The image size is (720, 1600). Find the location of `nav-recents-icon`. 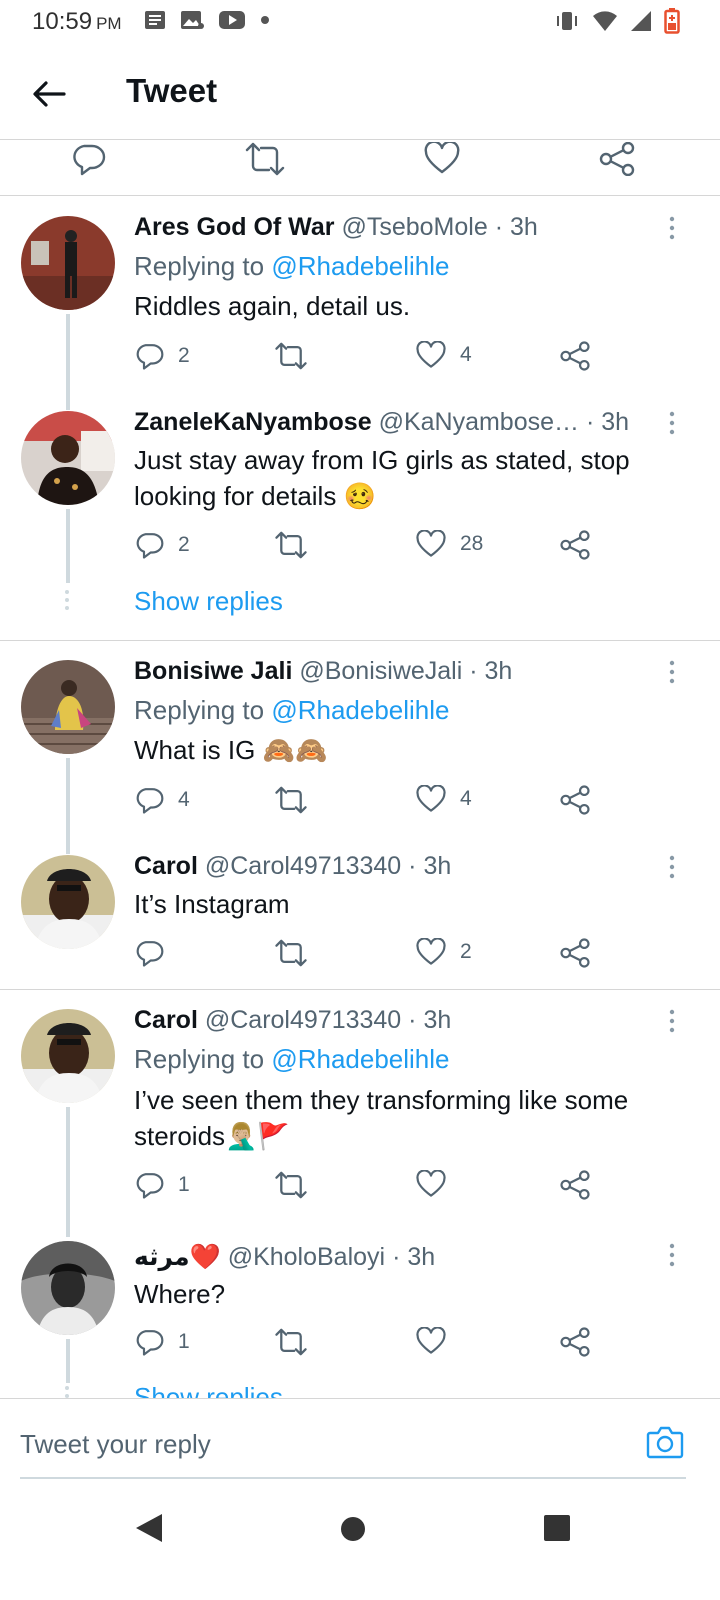

nav-recents-icon is located at coordinates (557, 1528).